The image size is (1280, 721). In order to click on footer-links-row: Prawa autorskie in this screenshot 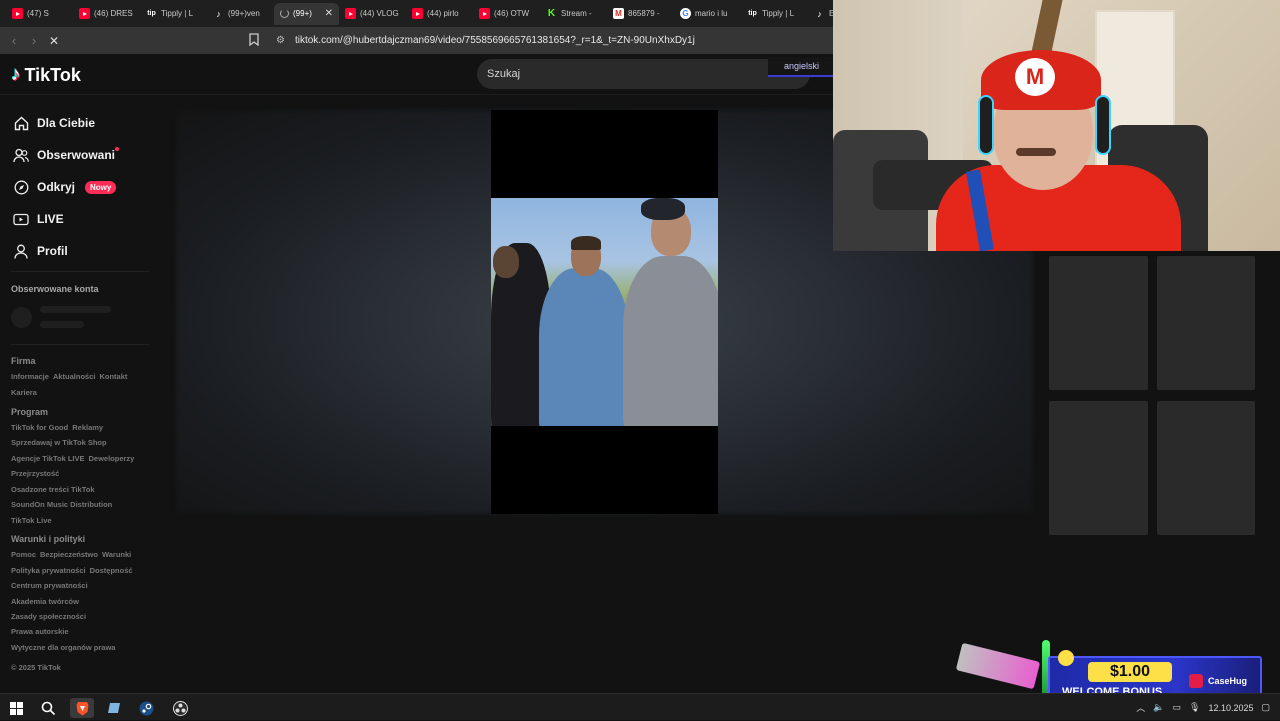, I will do `click(42, 631)`.